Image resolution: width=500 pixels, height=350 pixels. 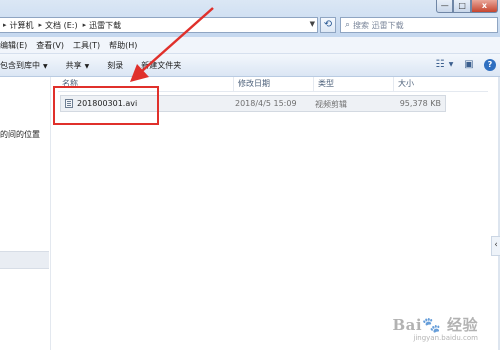 I want to click on breadcrumb-computer: 计算机, so click(x=22, y=25).